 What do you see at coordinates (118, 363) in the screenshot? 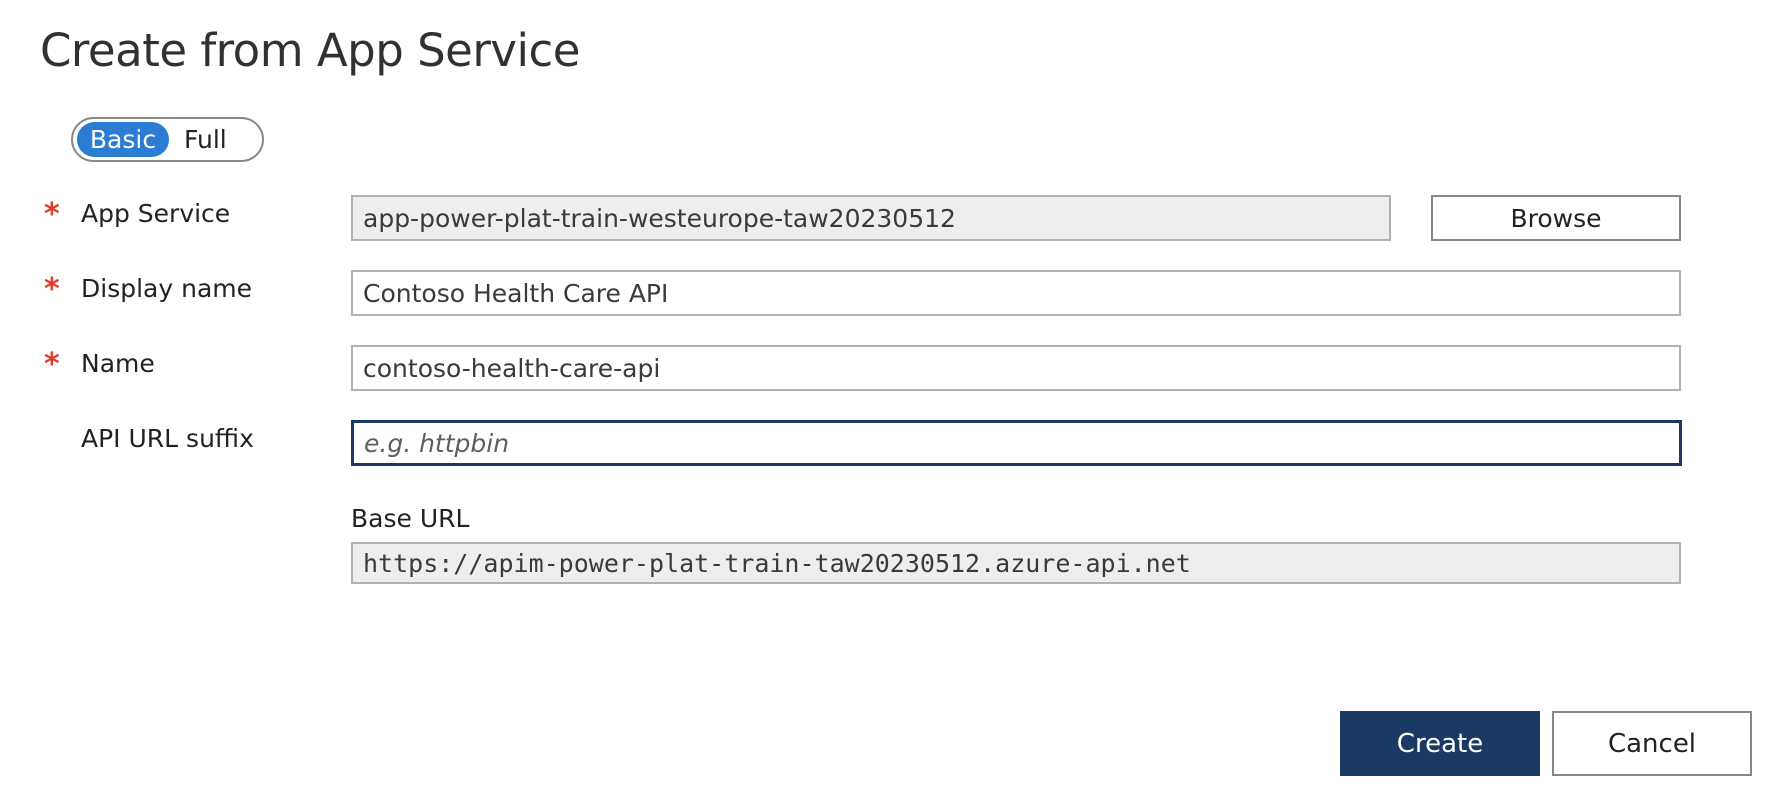
I see `name-label: Name` at bounding box center [118, 363].